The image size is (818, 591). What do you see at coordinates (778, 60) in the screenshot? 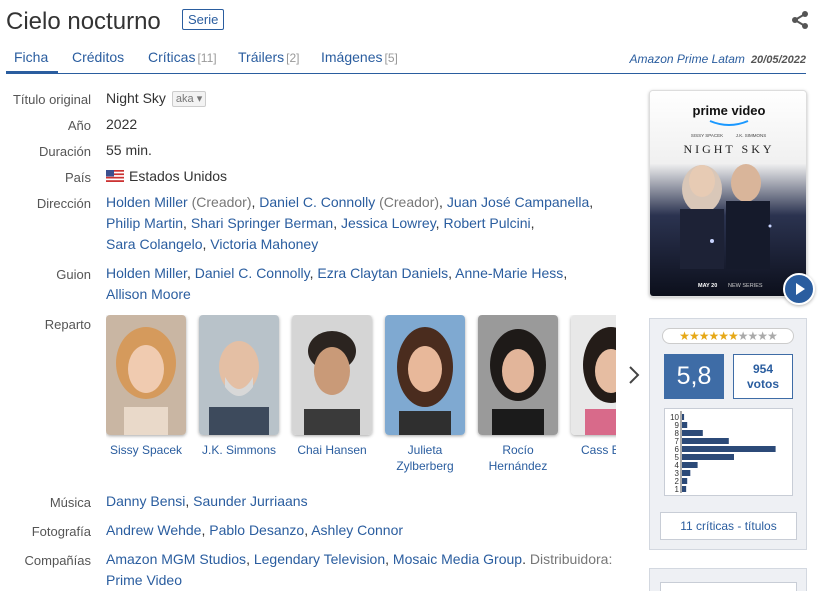
I see `provider-date: 20/05/2022` at bounding box center [778, 60].